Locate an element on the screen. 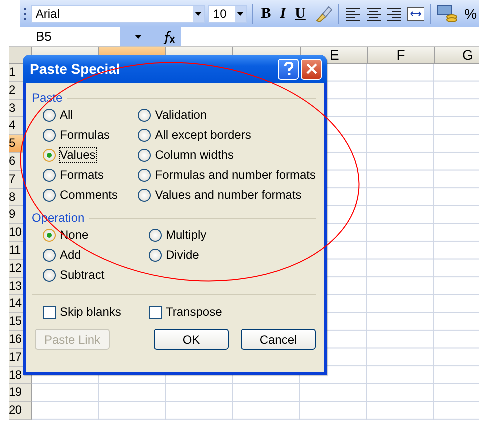 Image resolution: width=479 pixels, height=421 pixels. font-dropdown: Arial is located at coordinates (118, 13).